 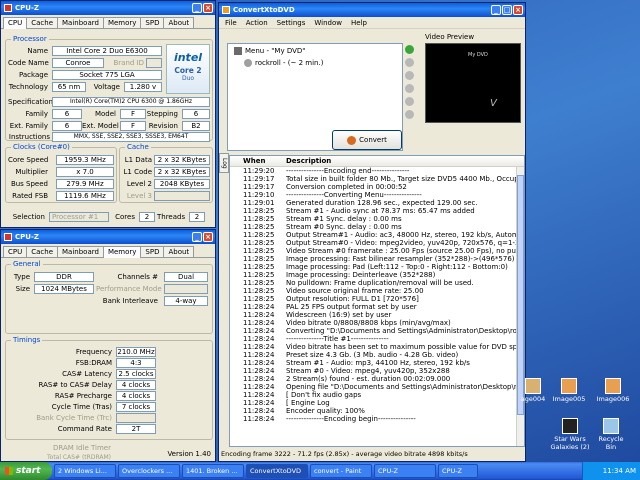 I want to click on remove-icon, so click(x=409, y=62).